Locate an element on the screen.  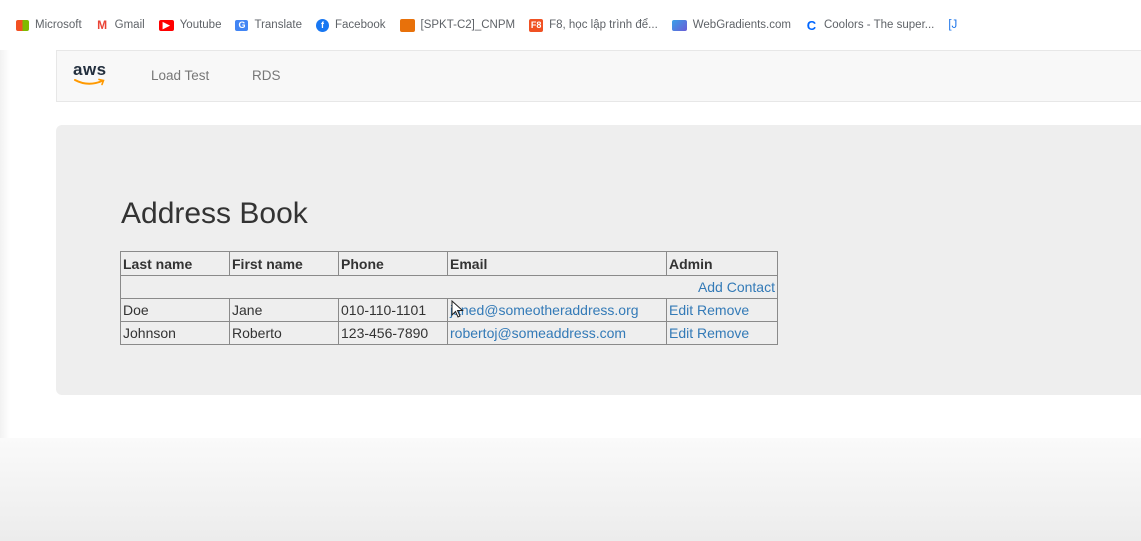
add-contact-row: Add Contact is located at coordinates (449, 287).